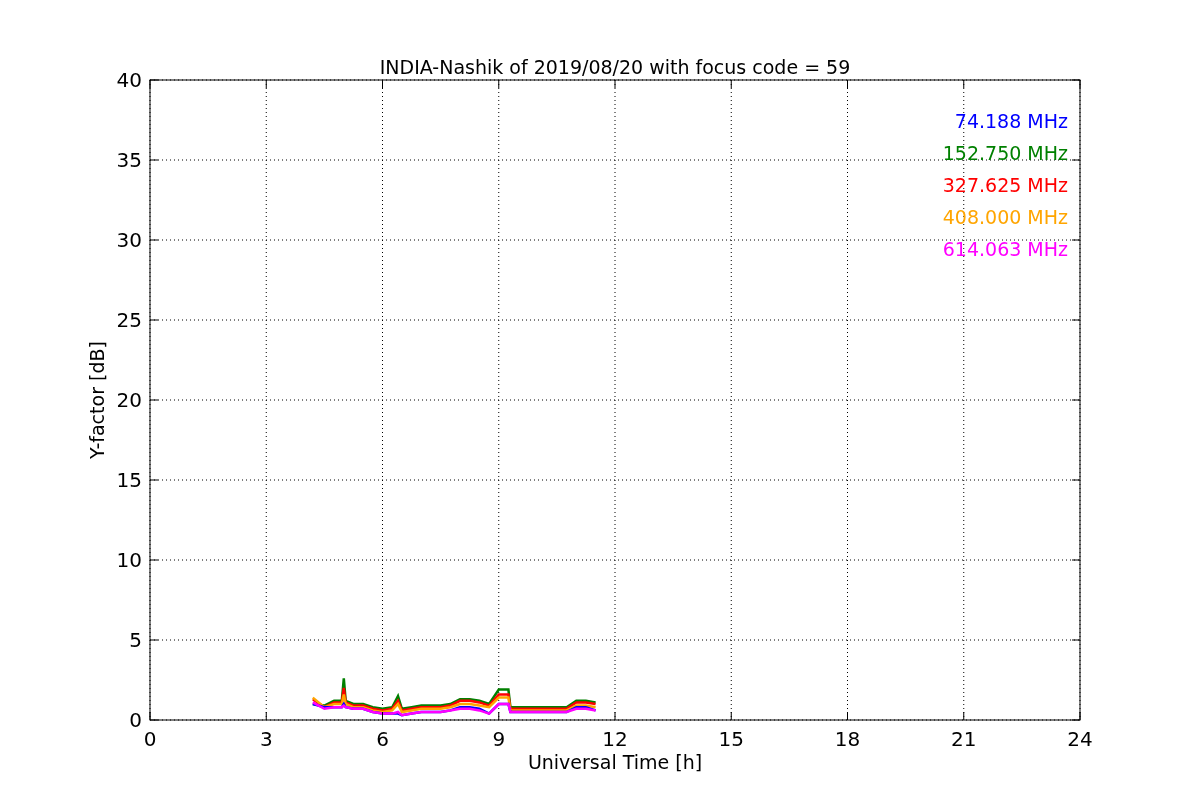 This screenshot has width=1200, height=800. What do you see at coordinates (964, 739) in the screenshot?
I see `x-tick-label: 21` at bounding box center [964, 739].